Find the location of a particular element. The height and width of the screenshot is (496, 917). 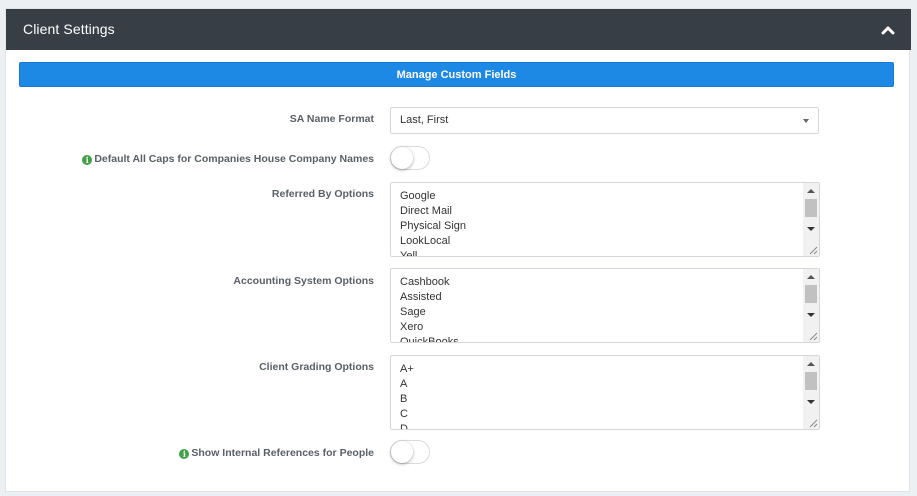

textarea-line: Yell is located at coordinates (409, 253).